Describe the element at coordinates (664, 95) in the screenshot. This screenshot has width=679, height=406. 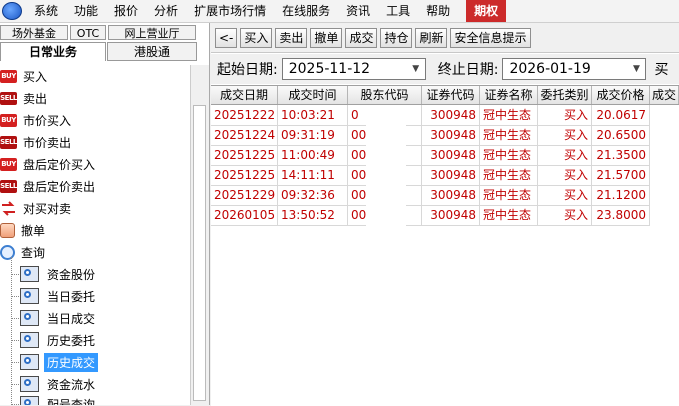
I see `column-header: 成交` at that location.